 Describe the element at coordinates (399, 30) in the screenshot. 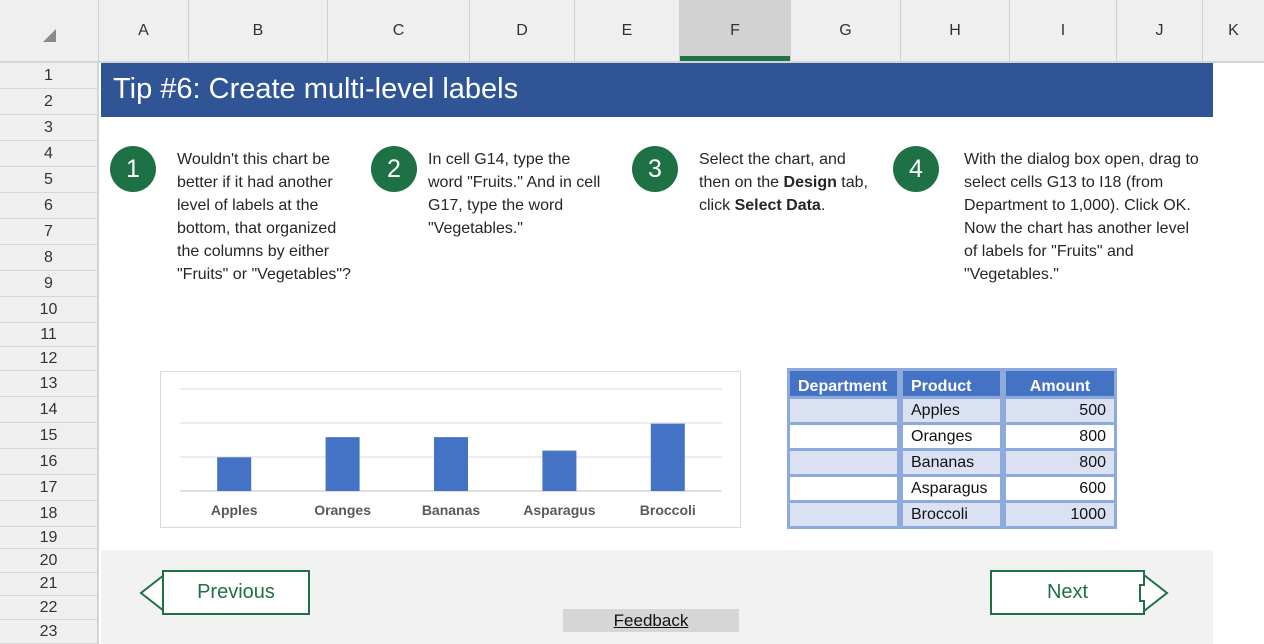

I see `column-header-c: C` at that location.